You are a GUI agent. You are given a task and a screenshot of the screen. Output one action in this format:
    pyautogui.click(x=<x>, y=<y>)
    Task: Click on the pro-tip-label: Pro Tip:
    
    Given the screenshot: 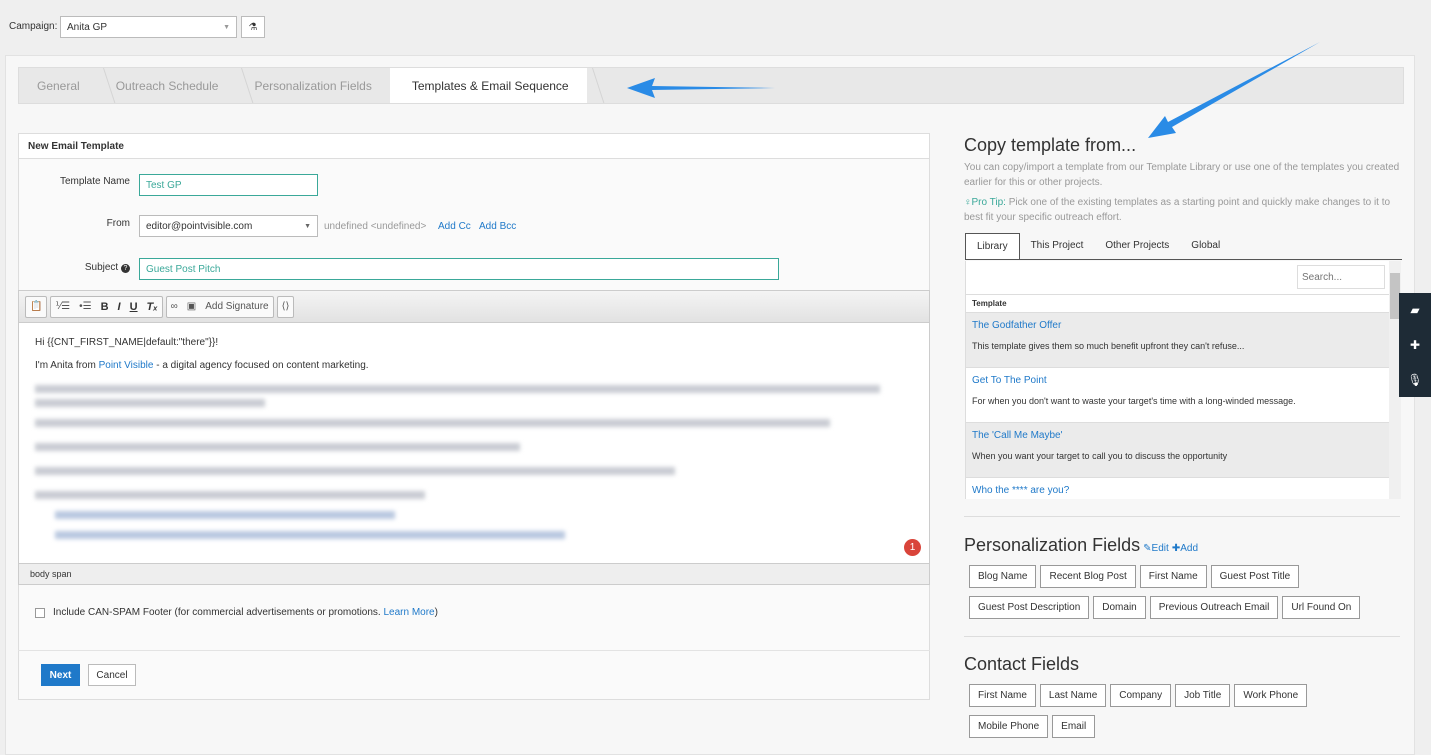 What is the action you would take?
    pyautogui.click(x=988, y=202)
    